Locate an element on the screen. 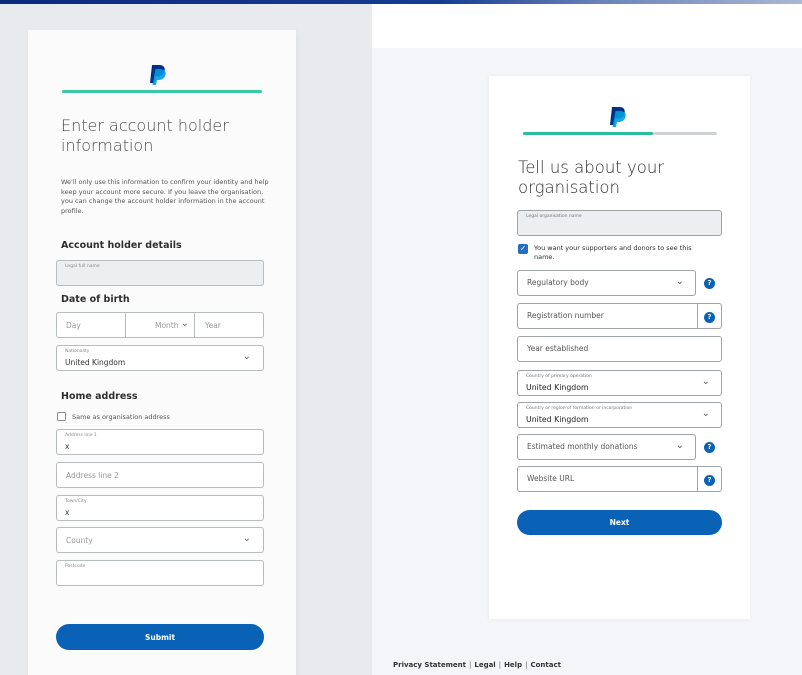 The image size is (802, 675). country-primary-operation-label: Country of primary operation is located at coordinates (559, 376).